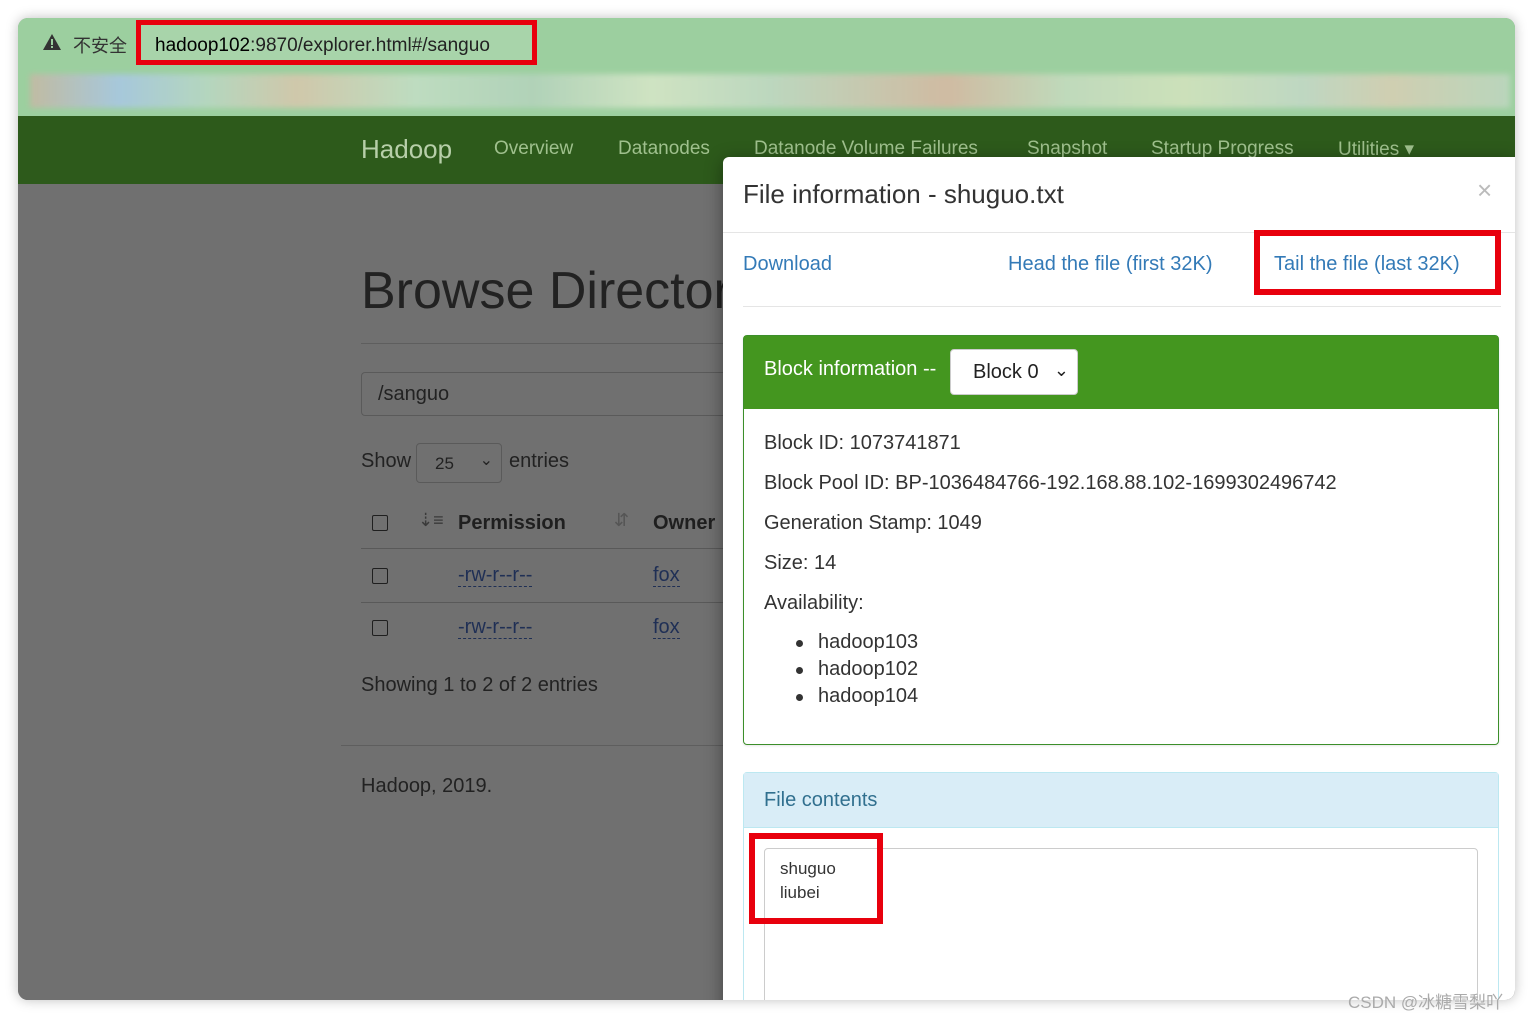  What do you see at coordinates (862, 443) in the screenshot?
I see `block-id: Block ID: 1073741871` at bounding box center [862, 443].